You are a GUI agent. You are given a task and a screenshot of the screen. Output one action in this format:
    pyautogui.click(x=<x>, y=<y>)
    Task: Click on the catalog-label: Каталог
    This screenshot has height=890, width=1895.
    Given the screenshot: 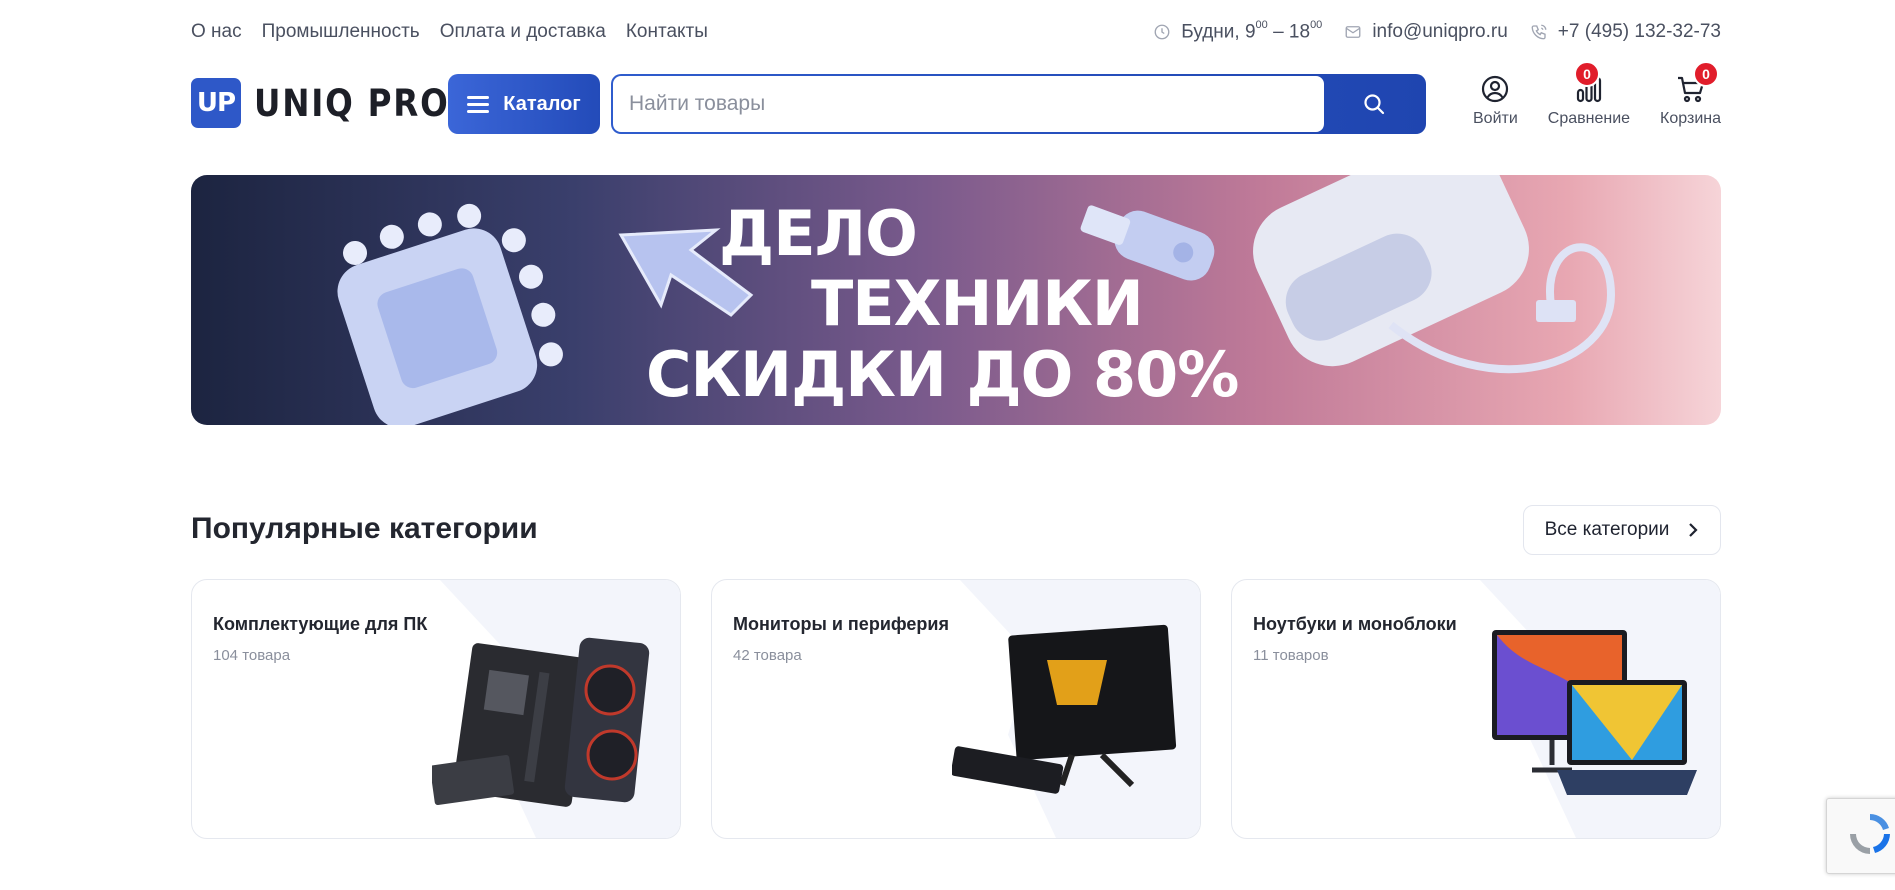 What is the action you would take?
    pyautogui.click(x=542, y=103)
    